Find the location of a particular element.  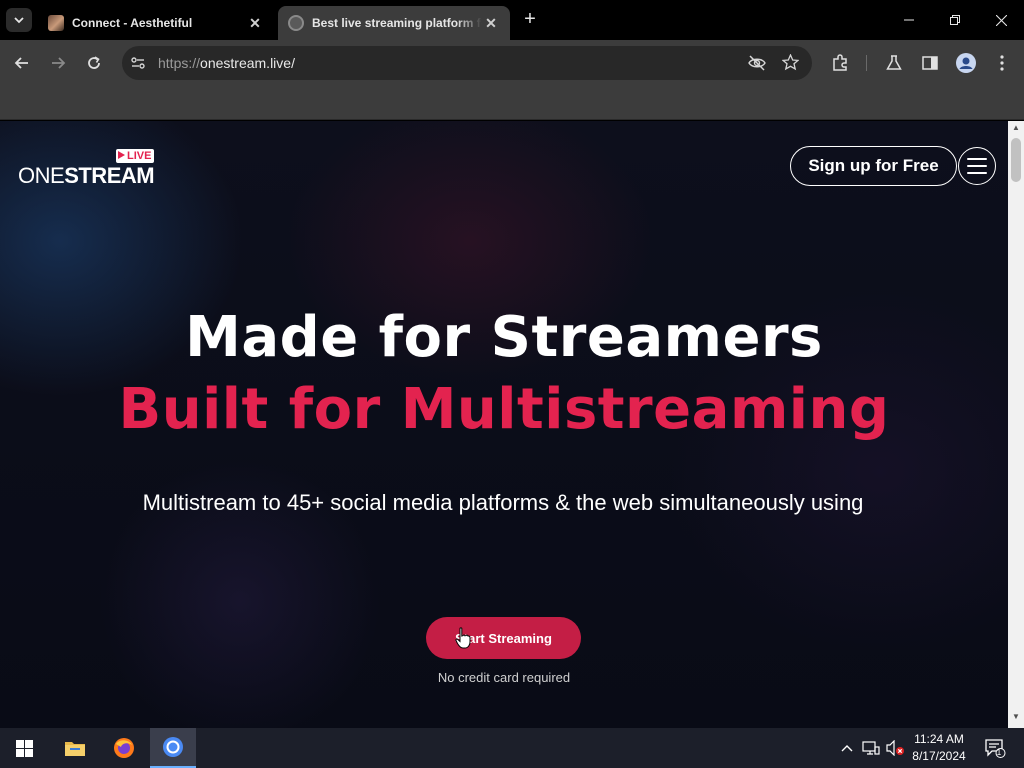

windows-taskbar: 11:24 AM 8/17/2024 1 is located at coordinates (512, 748).